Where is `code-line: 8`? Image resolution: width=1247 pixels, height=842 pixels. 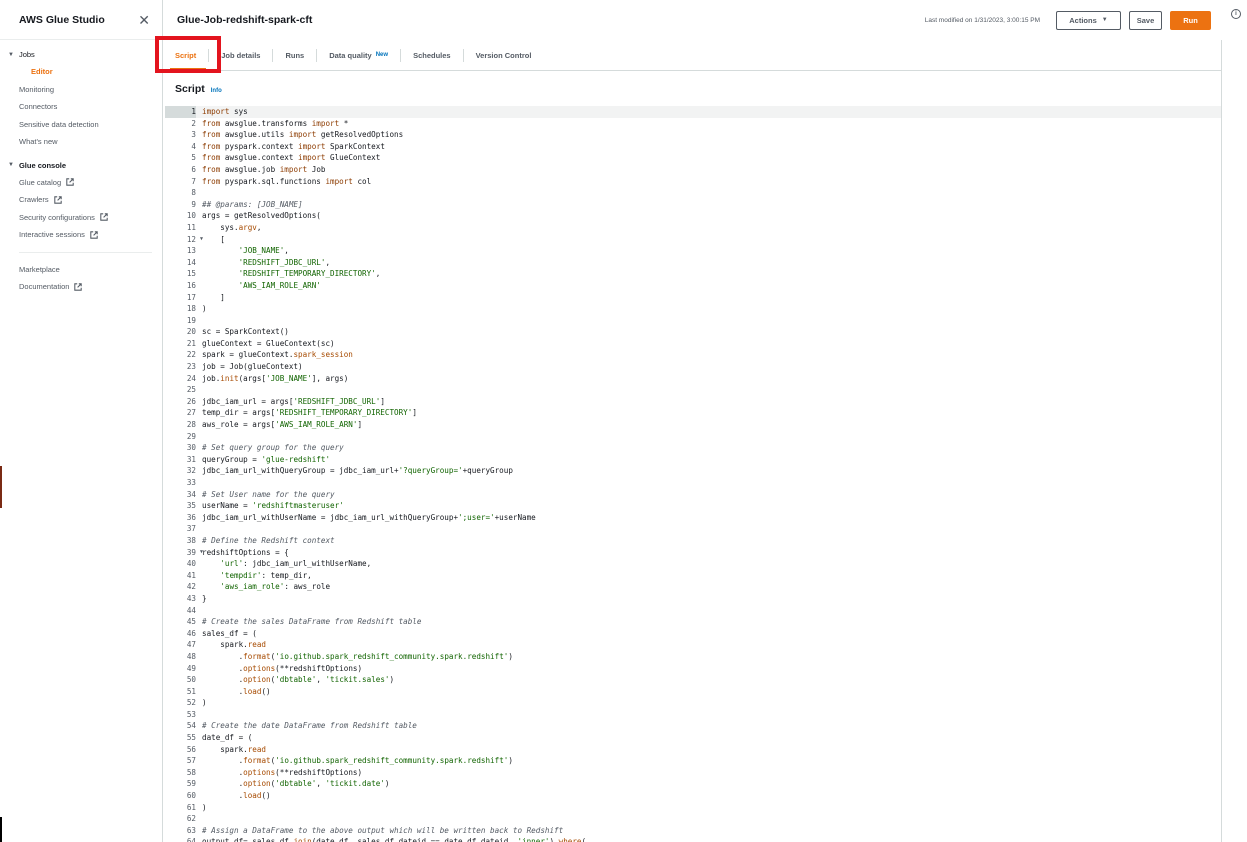
code-line: 8 is located at coordinates (693, 193).